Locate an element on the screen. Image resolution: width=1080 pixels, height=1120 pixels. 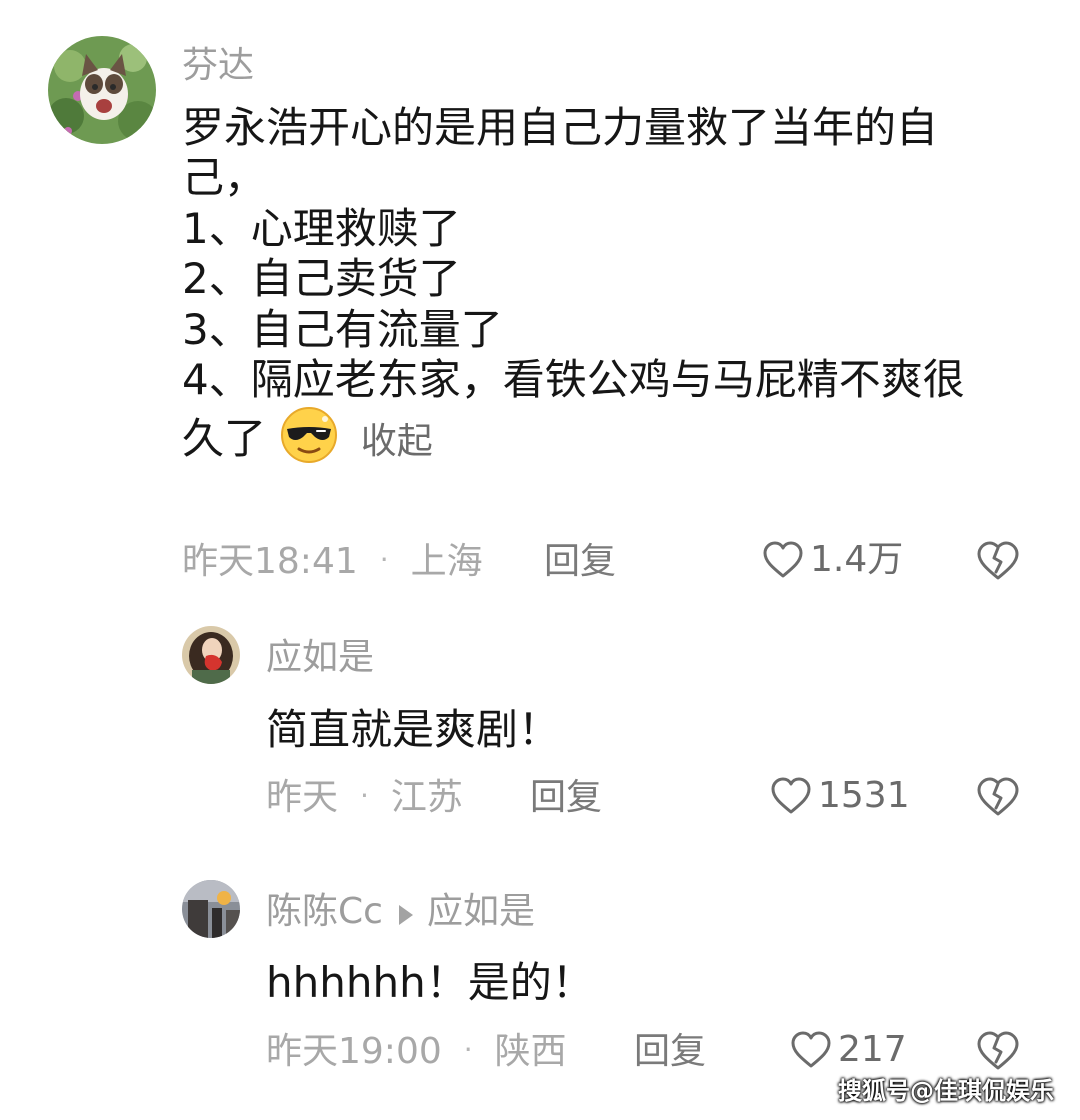
comment-location: 江苏 is located at coordinates (426, 797).